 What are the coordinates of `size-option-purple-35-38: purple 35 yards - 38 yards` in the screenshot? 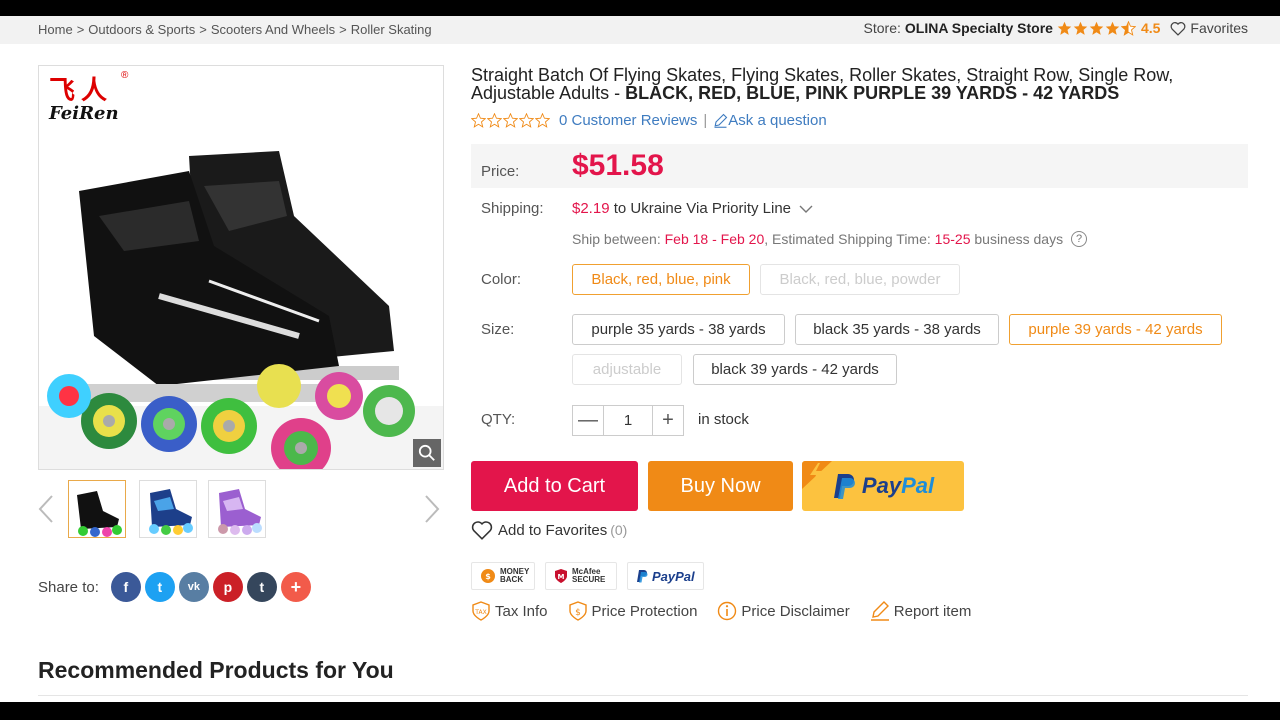 It's located at (678, 329).